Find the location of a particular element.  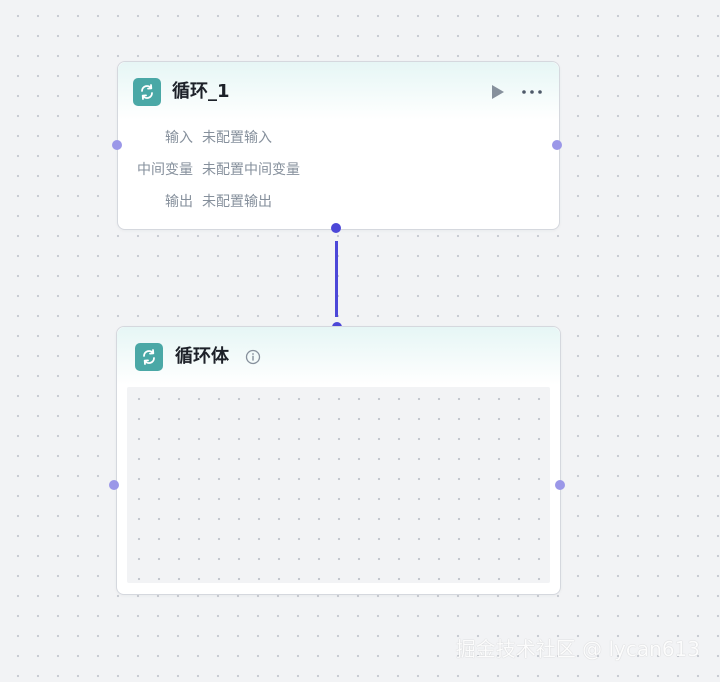

output-label: 输出 is located at coordinates (179, 202).